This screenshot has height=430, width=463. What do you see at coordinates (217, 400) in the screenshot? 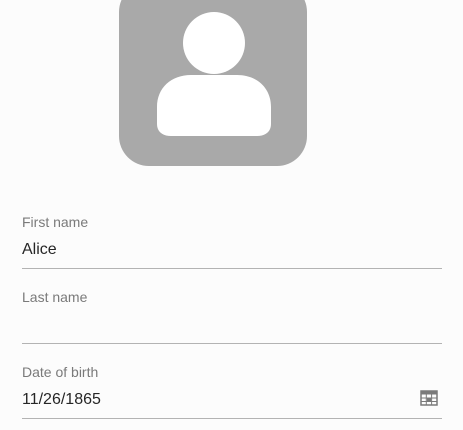
I see `date-of-birth-input` at bounding box center [217, 400].